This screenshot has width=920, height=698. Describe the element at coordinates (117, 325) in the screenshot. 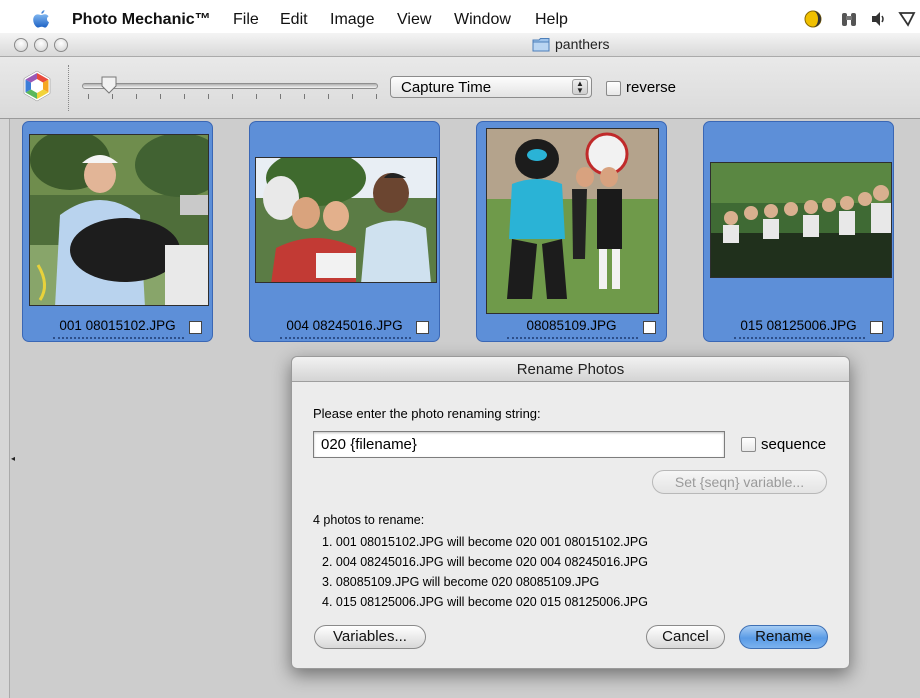

I see `thumbnail-filename: 001 08015102.JPG` at that location.